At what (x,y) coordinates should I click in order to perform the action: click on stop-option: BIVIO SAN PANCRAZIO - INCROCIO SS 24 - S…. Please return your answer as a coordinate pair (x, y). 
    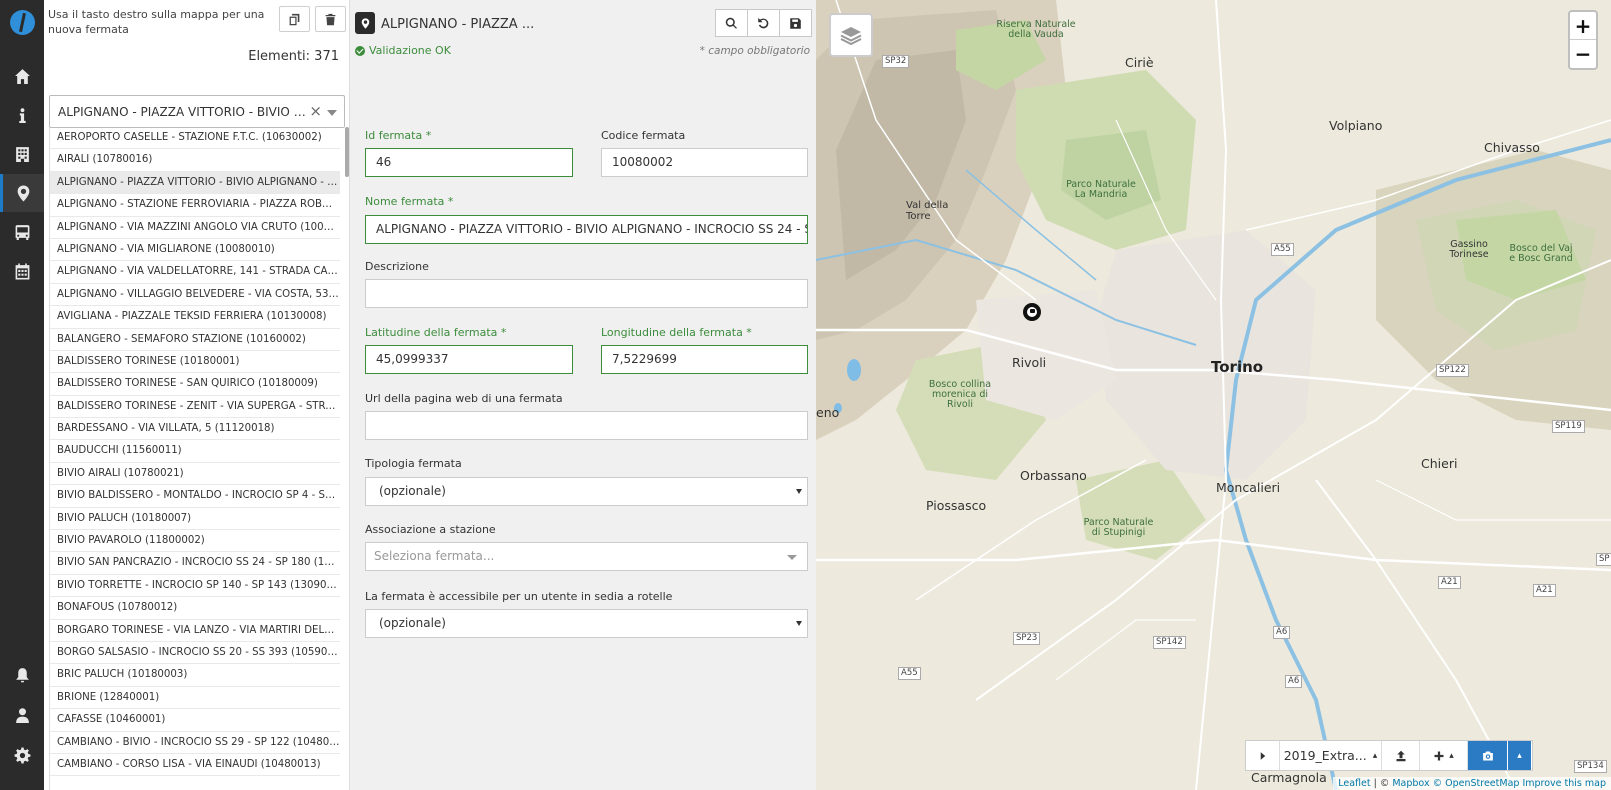
    Looking at the image, I should click on (195, 563).